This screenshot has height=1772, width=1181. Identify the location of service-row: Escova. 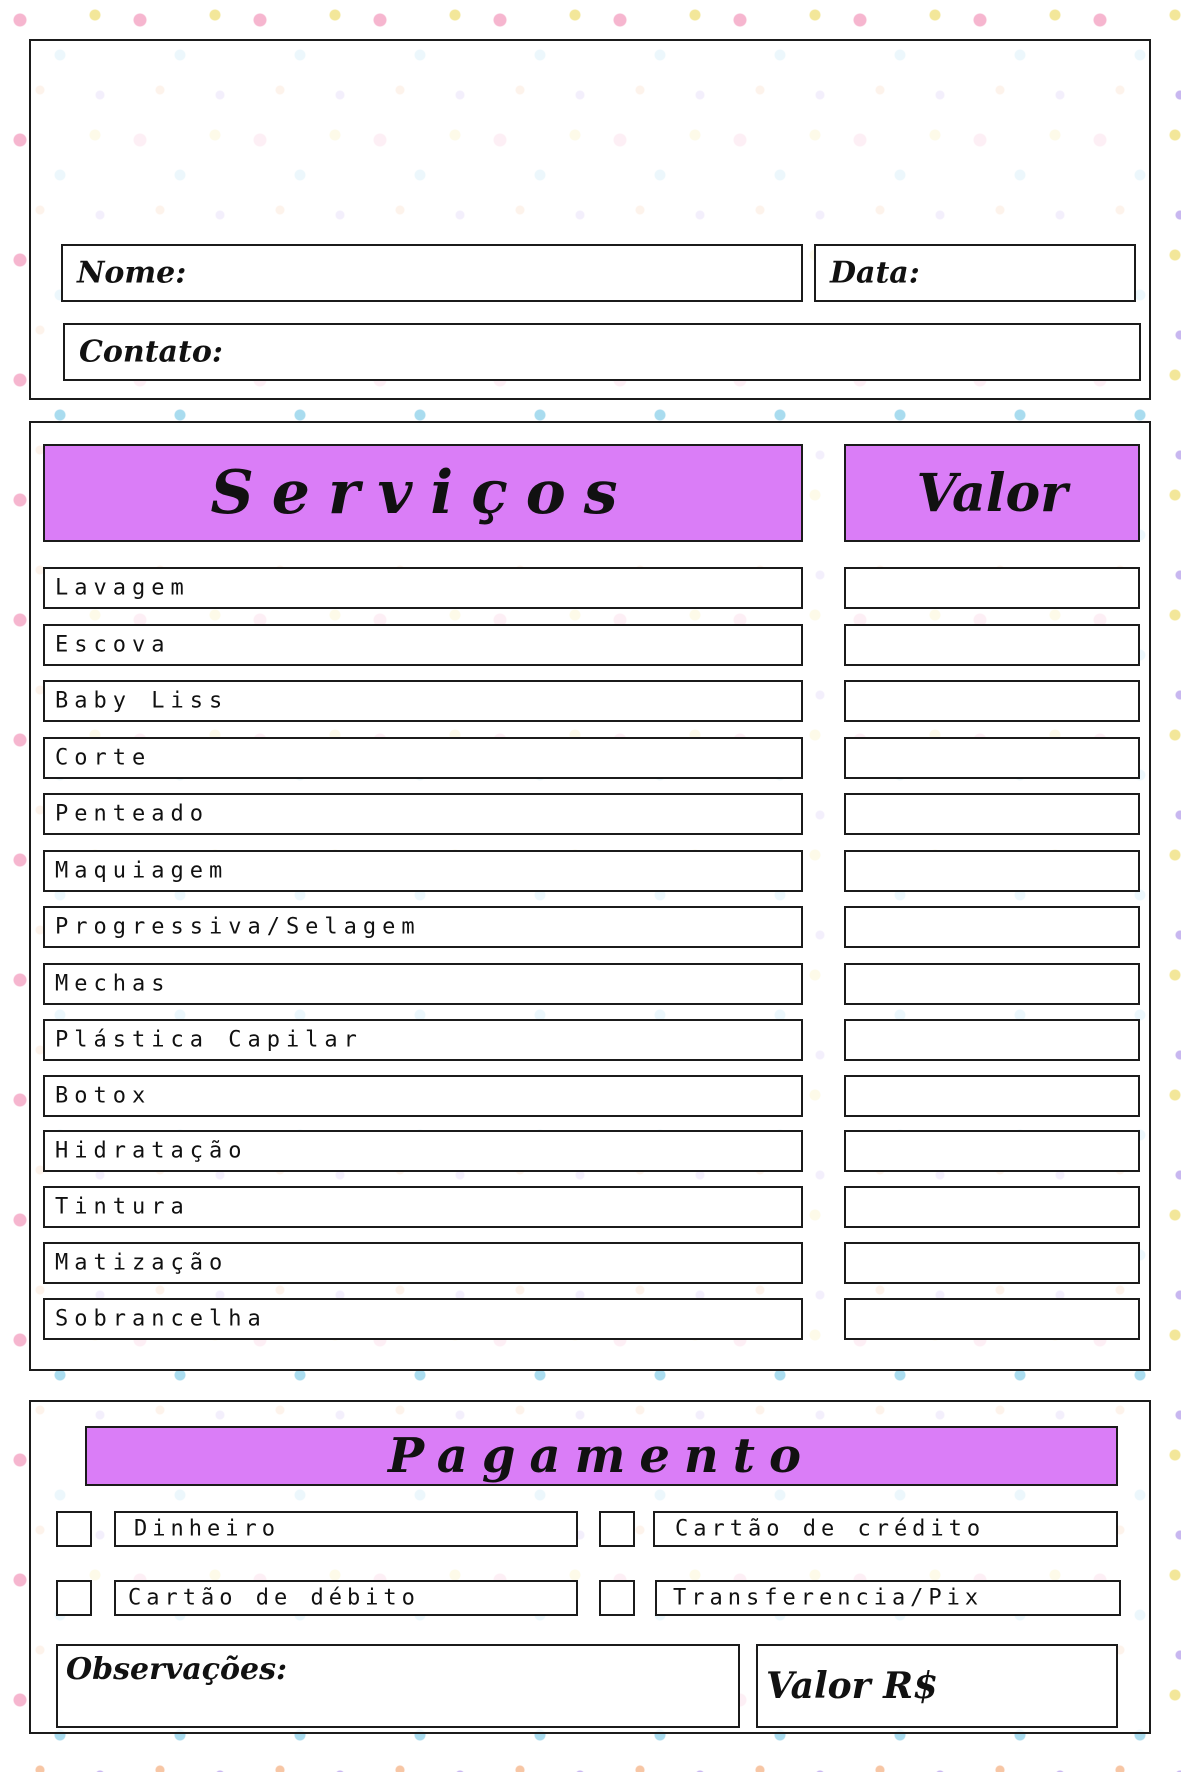
(423, 645).